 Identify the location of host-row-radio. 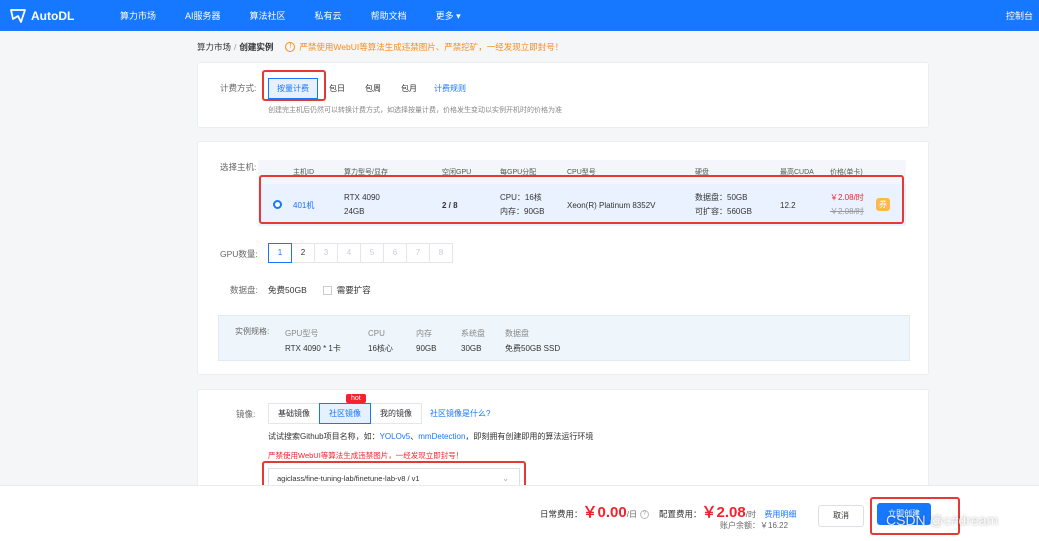
(277, 204).